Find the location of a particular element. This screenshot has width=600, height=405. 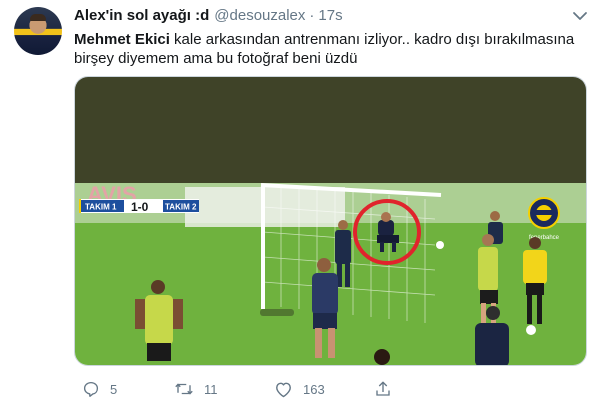

retweet-icon is located at coordinates (184, 389).